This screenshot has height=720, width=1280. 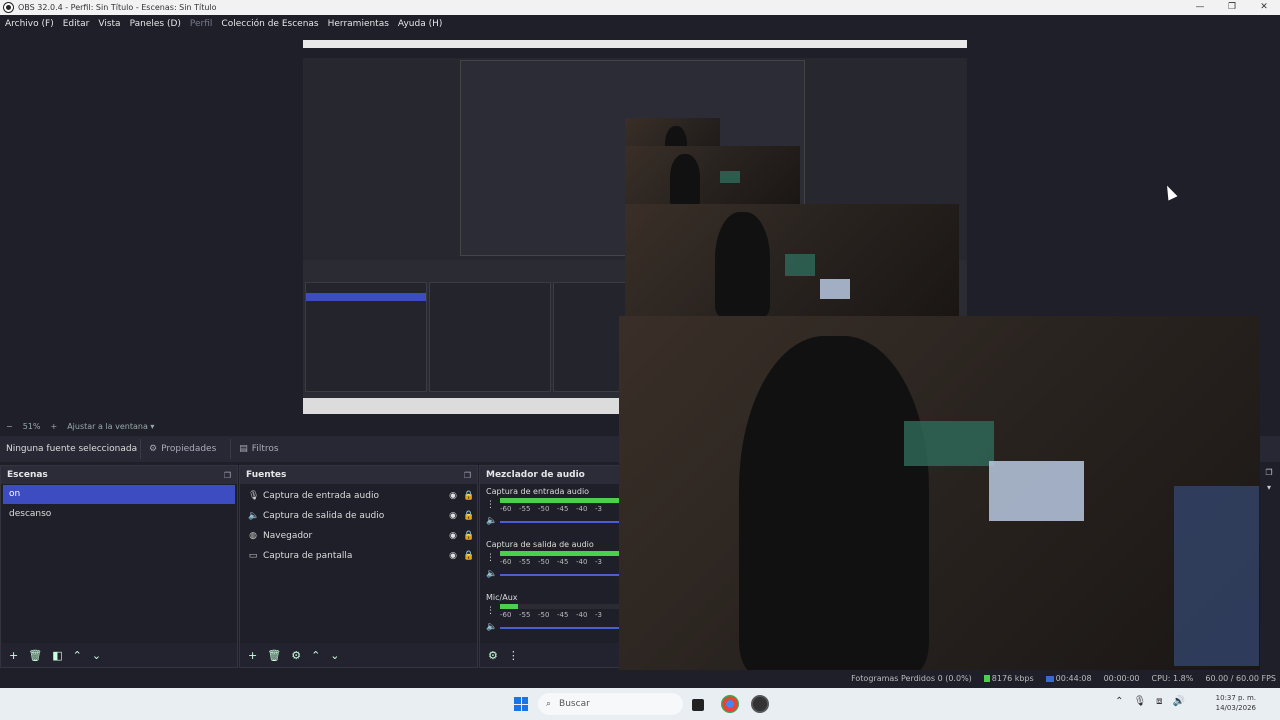 What do you see at coordinates (949, 443) in the screenshot?
I see `background-monitor` at bounding box center [949, 443].